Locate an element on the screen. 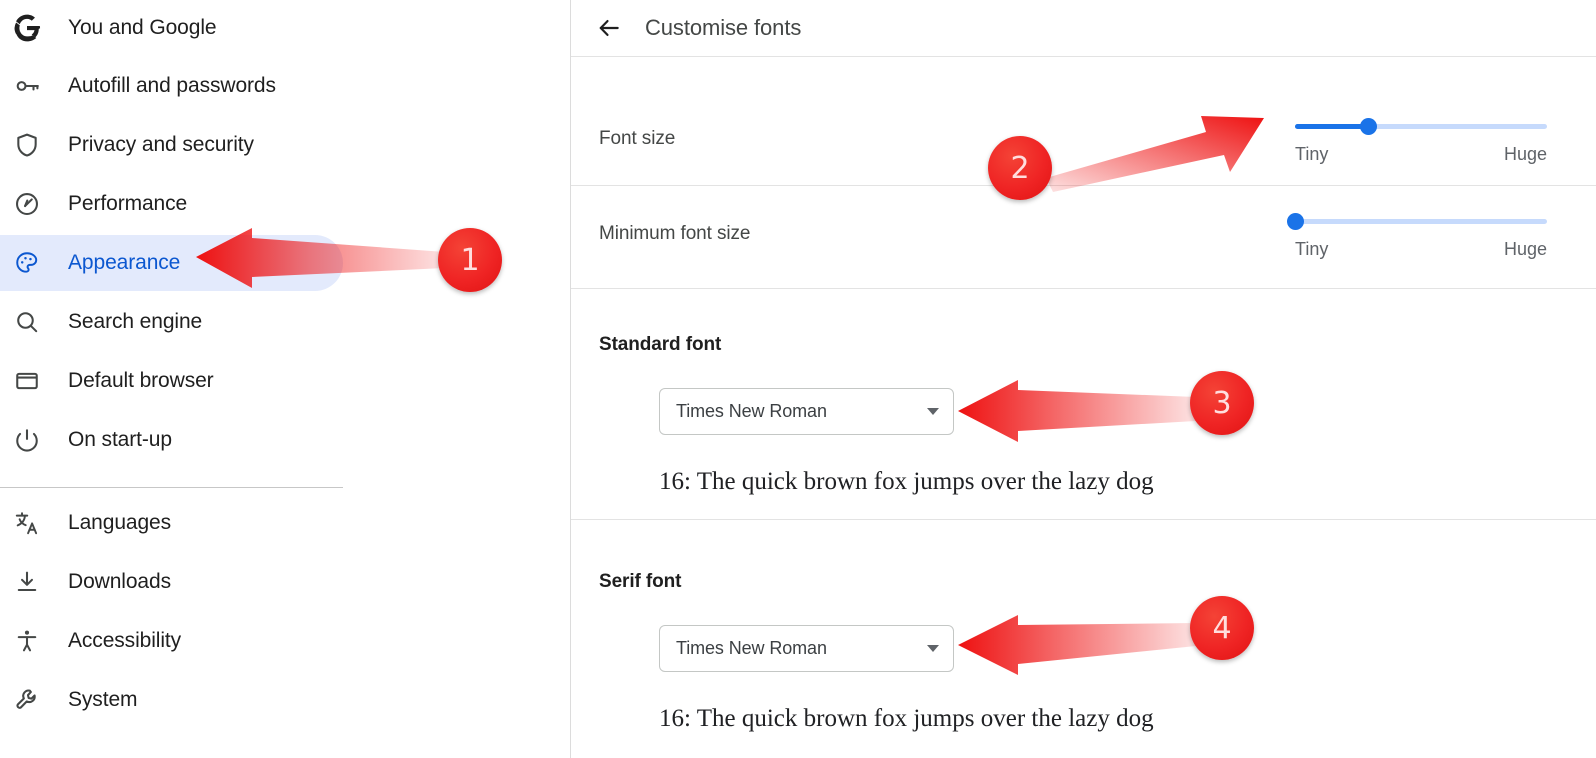 The width and height of the screenshot is (1596, 758). font-size-min-label: Tiny is located at coordinates (1312, 154).